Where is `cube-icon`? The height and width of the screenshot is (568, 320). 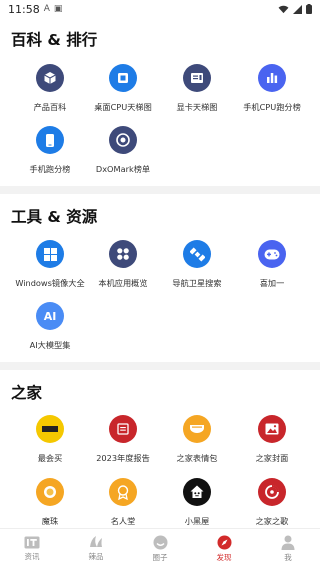 cube-icon is located at coordinates (50, 78).